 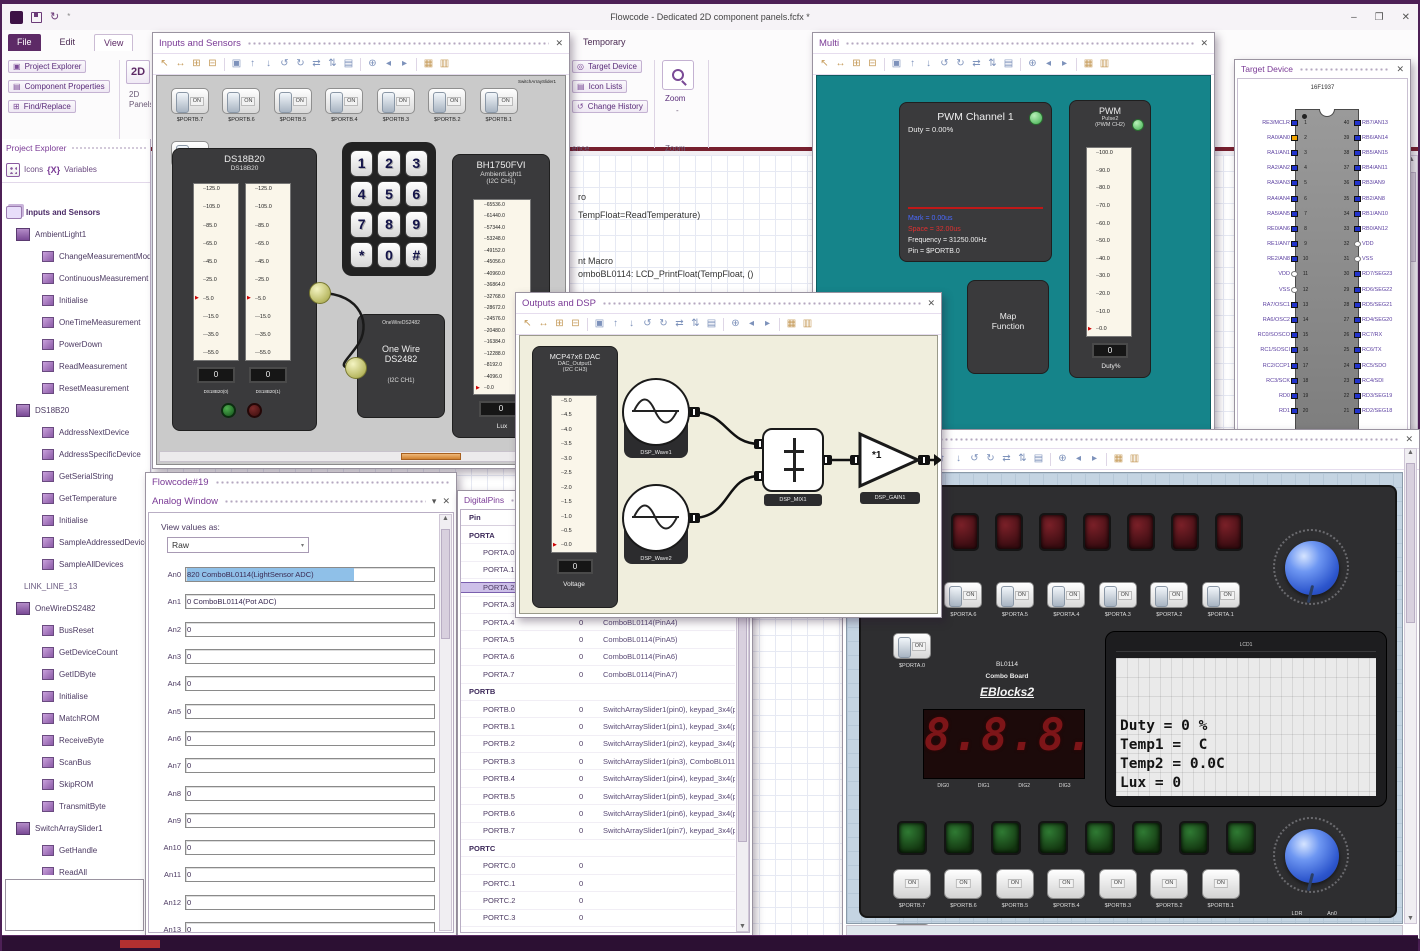 I want to click on tree-item: Initialise, so click(x=76, y=520).